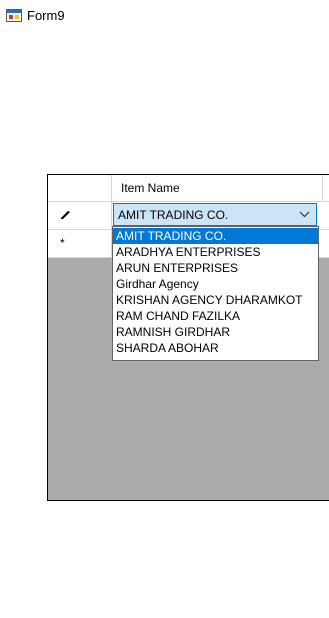 This screenshot has width=329, height=618. What do you see at coordinates (220, 188) in the screenshot?
I see `column-header-item-name: Item Name` at bounding box center [220, 188].